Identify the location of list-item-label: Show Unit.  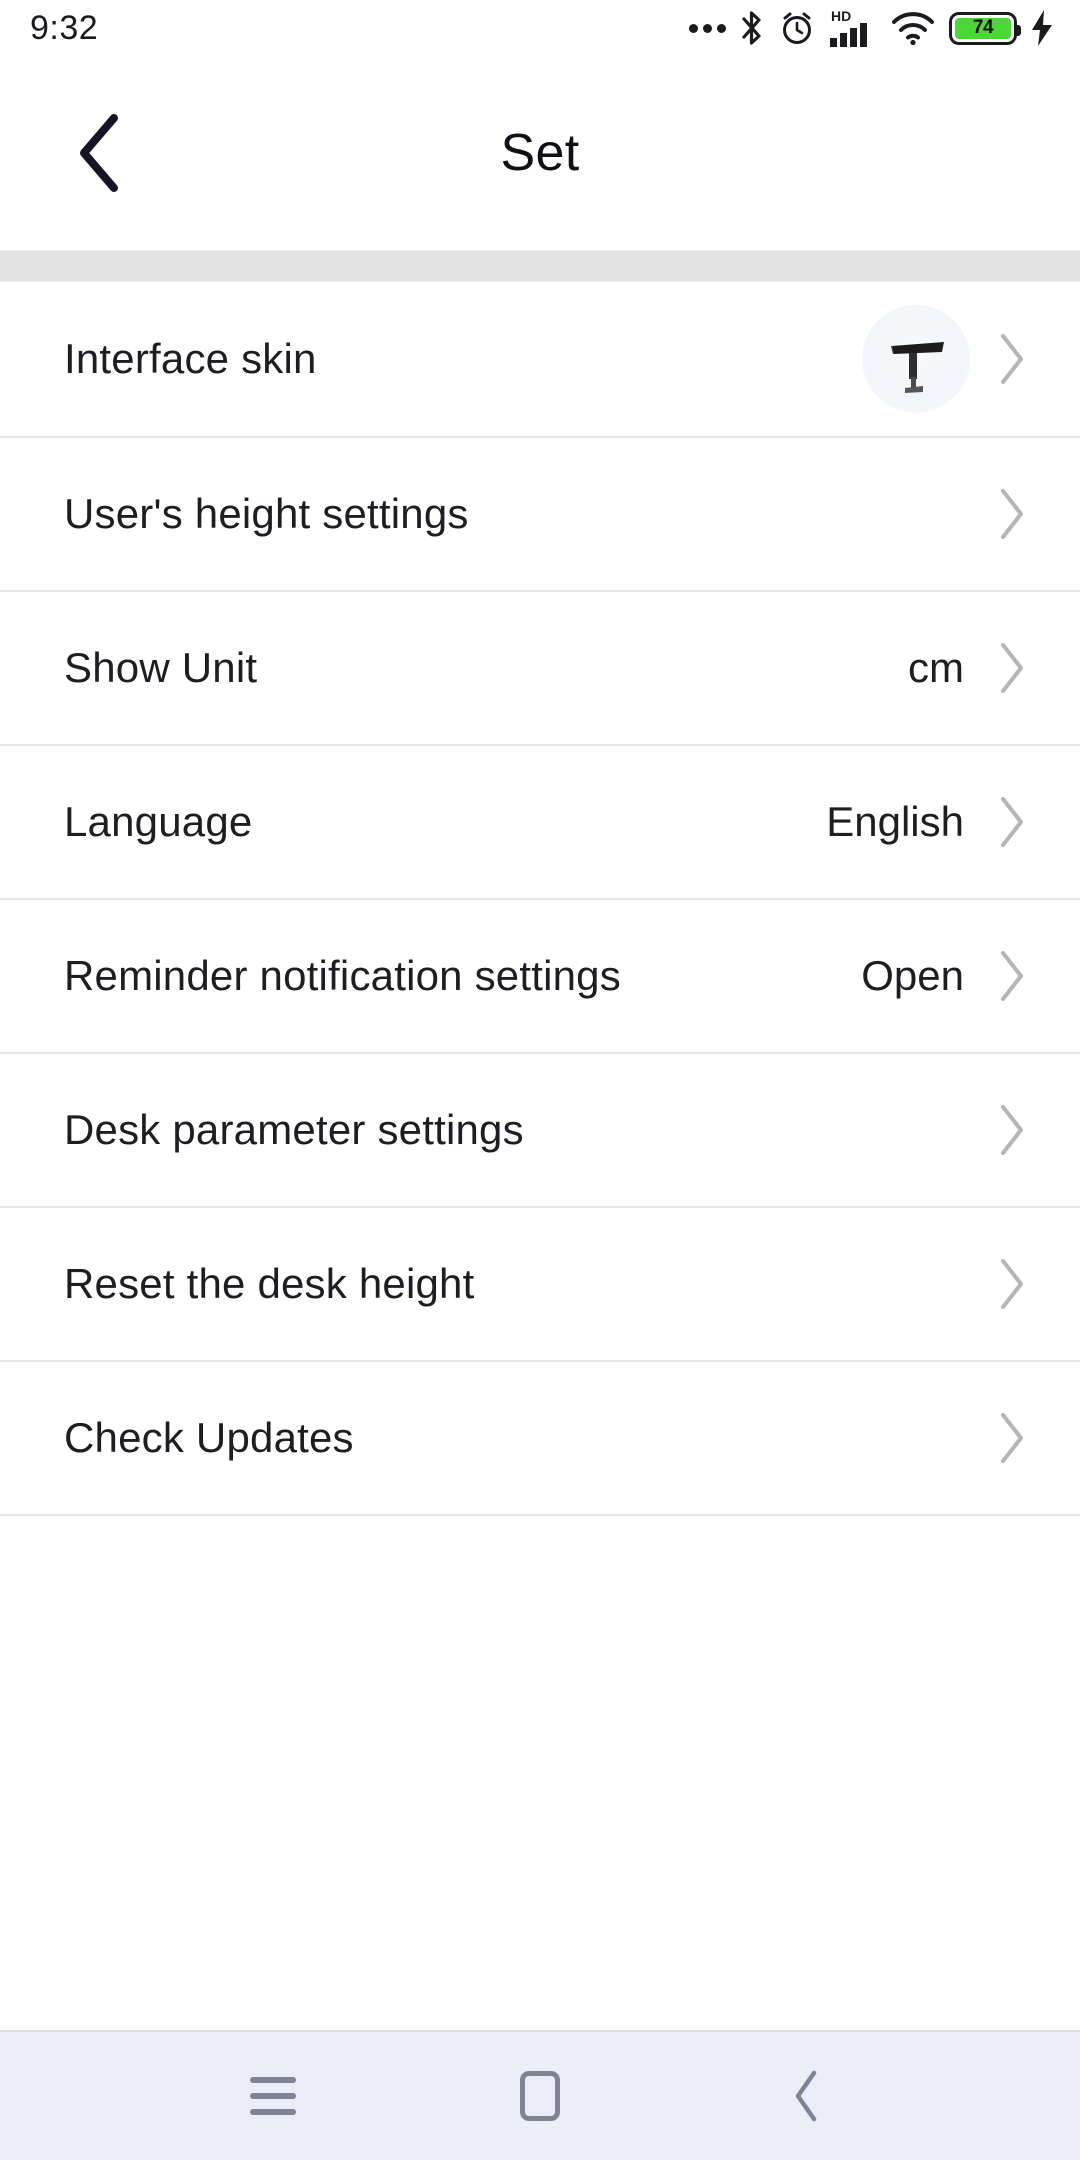
(161, 667).